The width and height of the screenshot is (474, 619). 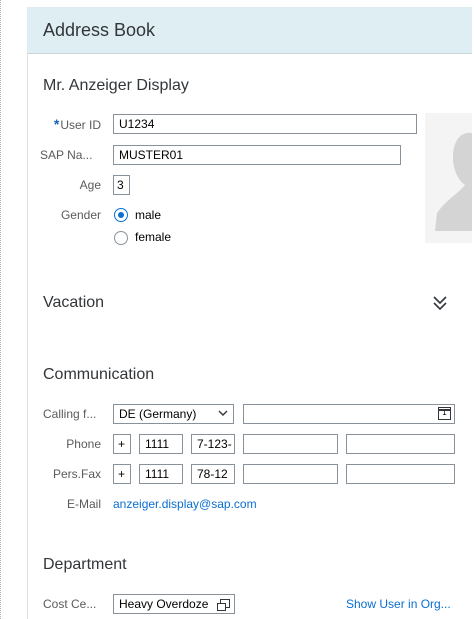 What do you see at coordinates (290, 474) in the screenshot?
I see `fax-extension-input` at bounding box center [290, 474].